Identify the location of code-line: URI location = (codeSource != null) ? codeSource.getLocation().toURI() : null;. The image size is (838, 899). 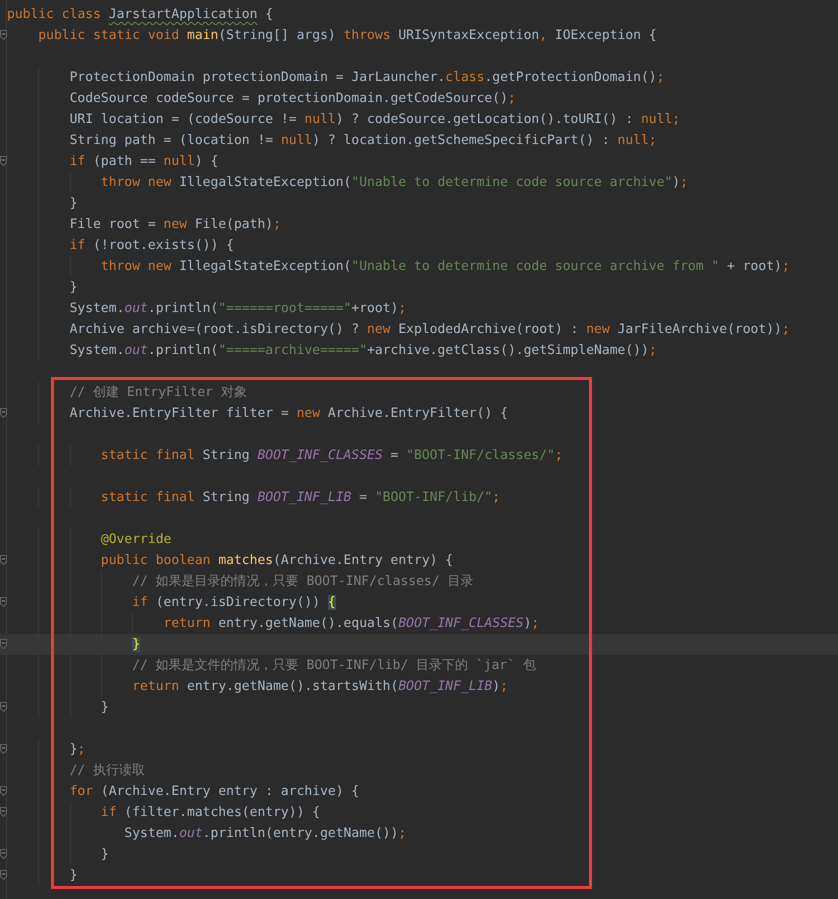
(375, 120).